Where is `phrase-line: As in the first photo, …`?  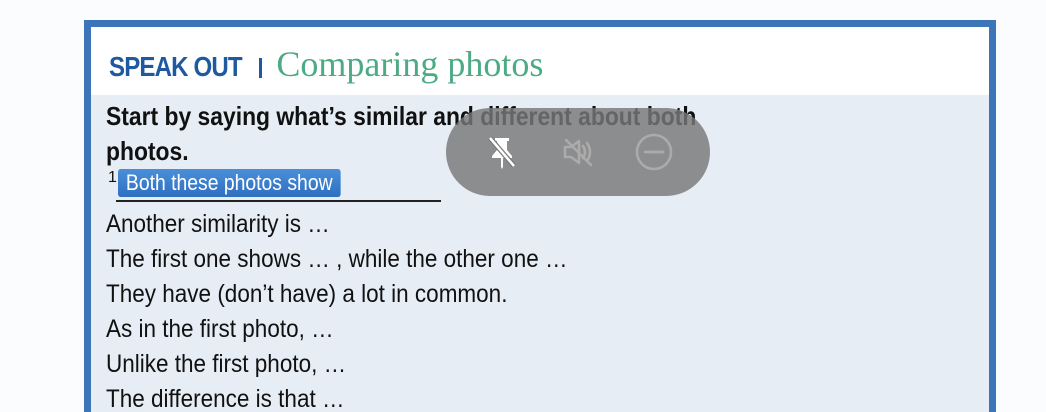
phrase-line: As in the first photo, … is located at coordinates (220, 329).